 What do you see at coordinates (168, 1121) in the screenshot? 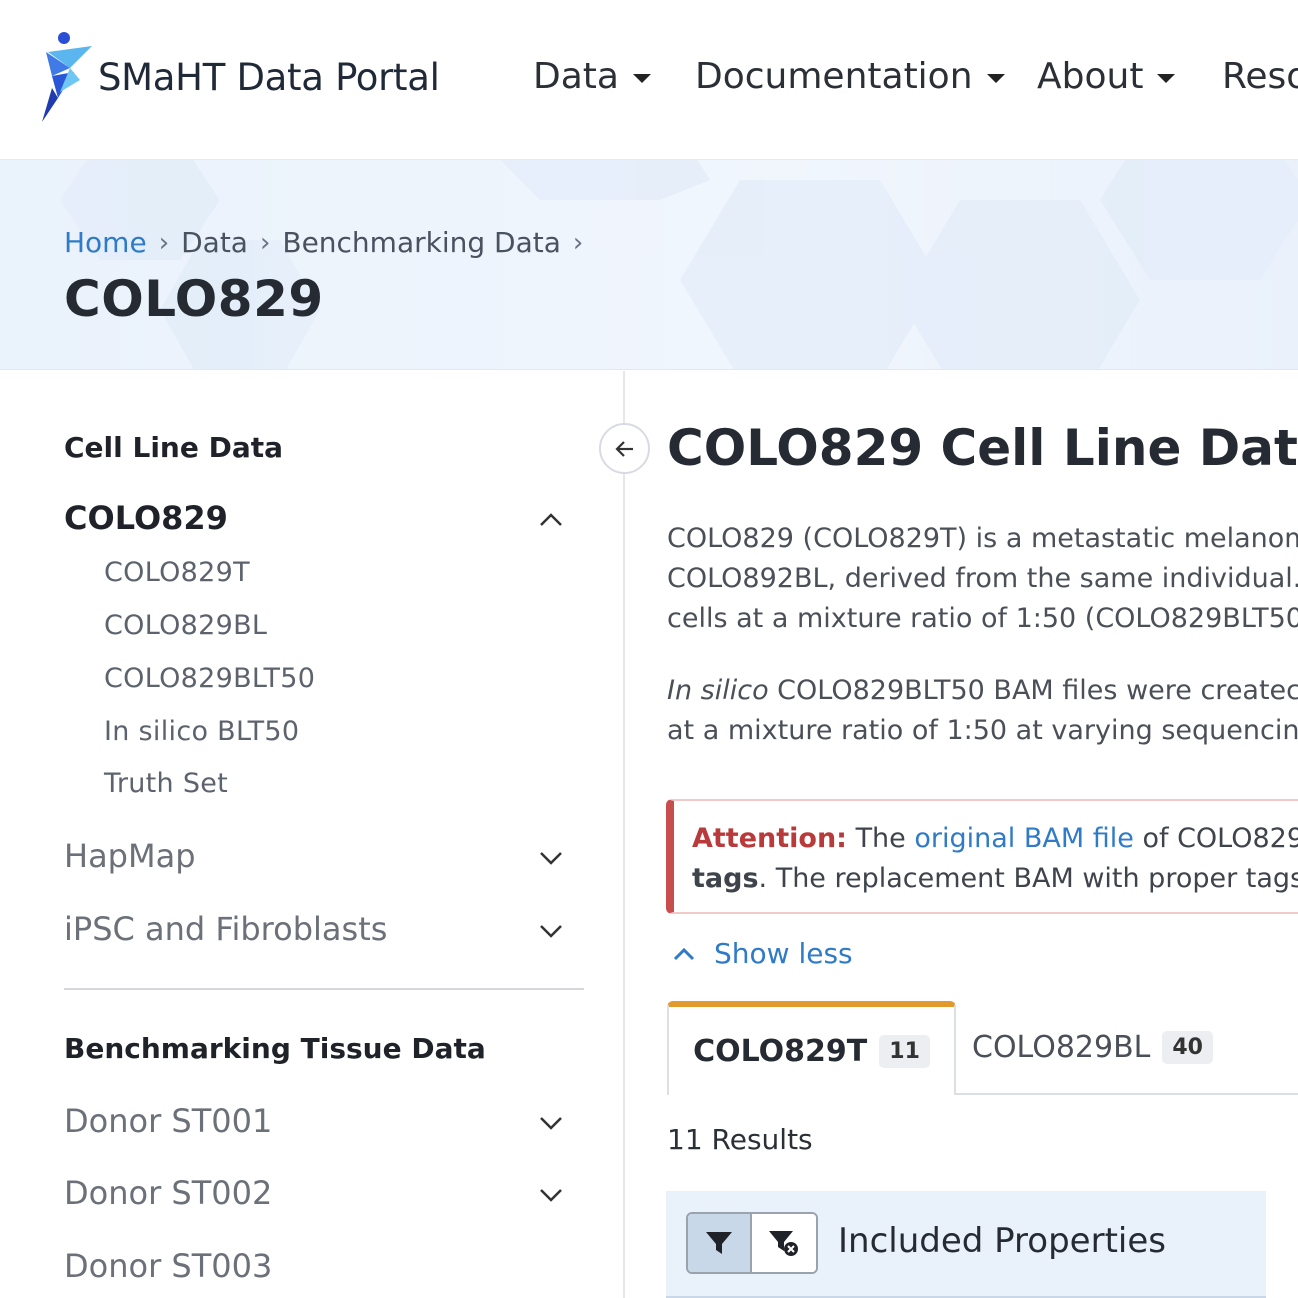
I see `sidebar-group-label: Donor ST001` at bounding box center [168, 1121].